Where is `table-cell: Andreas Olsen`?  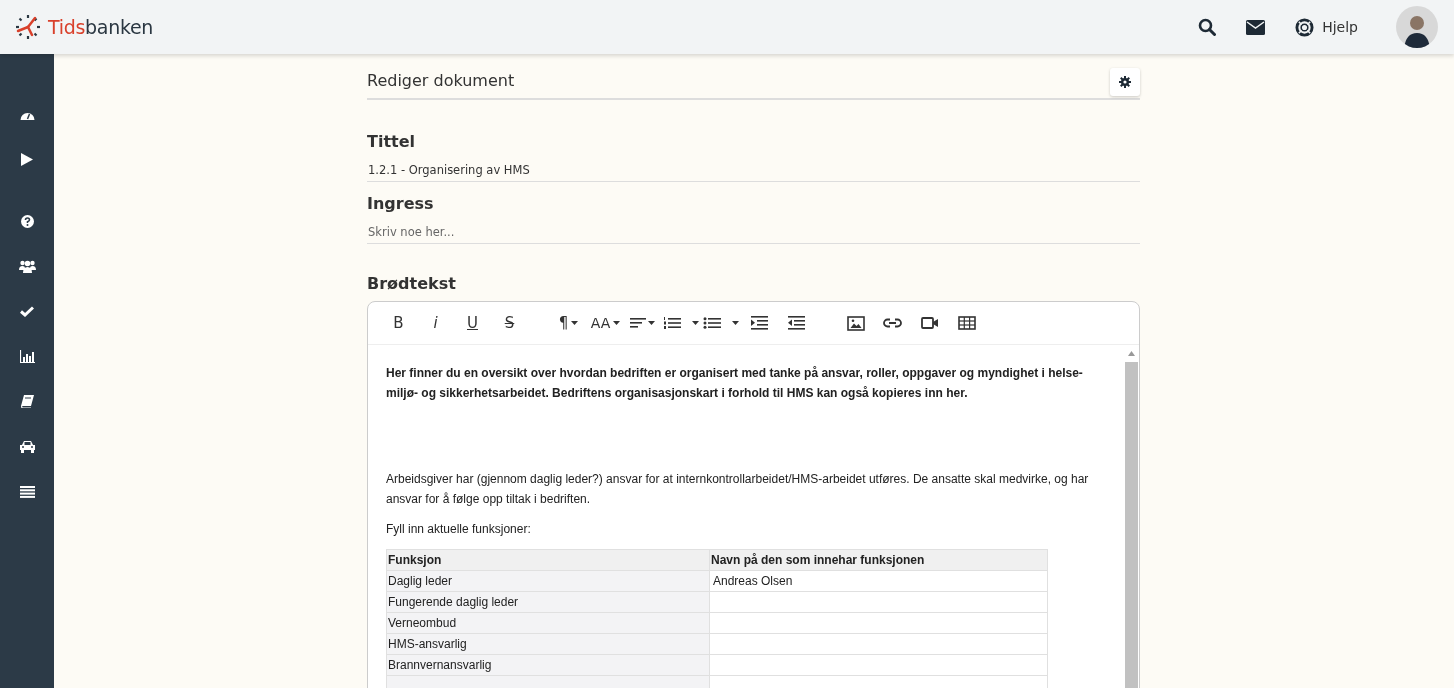 table-cell: Andreas Olsen is located at coordinates (878, 581).